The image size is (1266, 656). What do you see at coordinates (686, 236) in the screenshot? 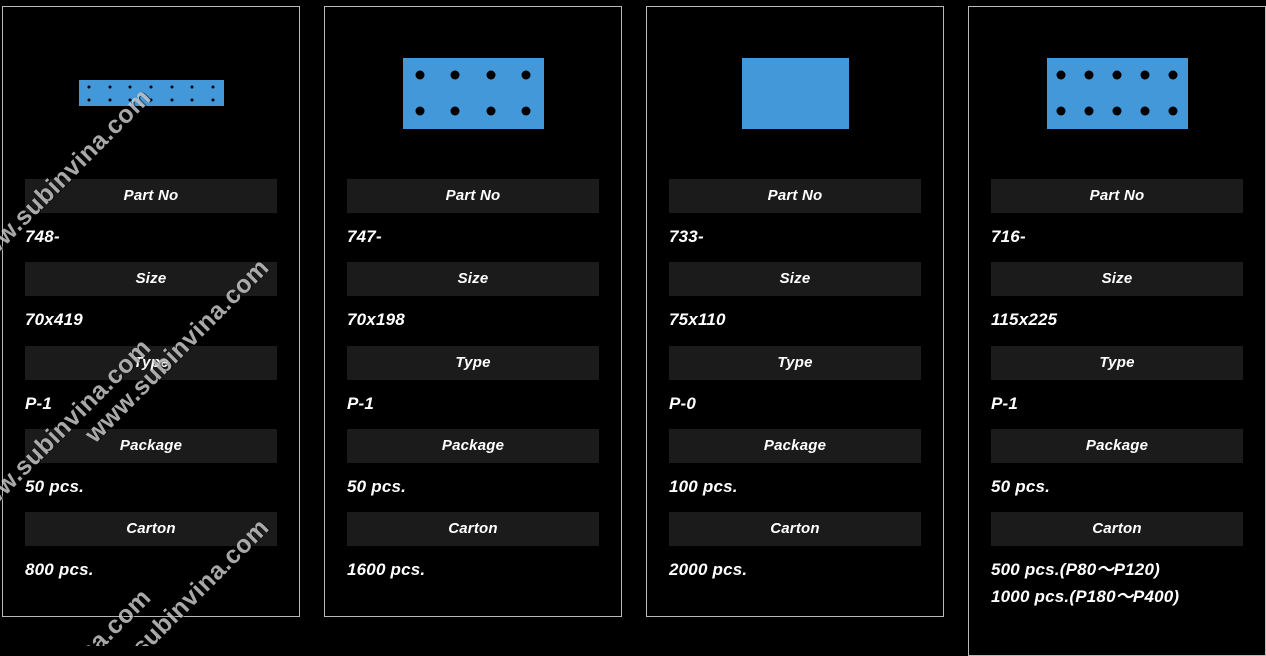
I see `part-no-value-line: 733-` at bounding box center [686, 236].